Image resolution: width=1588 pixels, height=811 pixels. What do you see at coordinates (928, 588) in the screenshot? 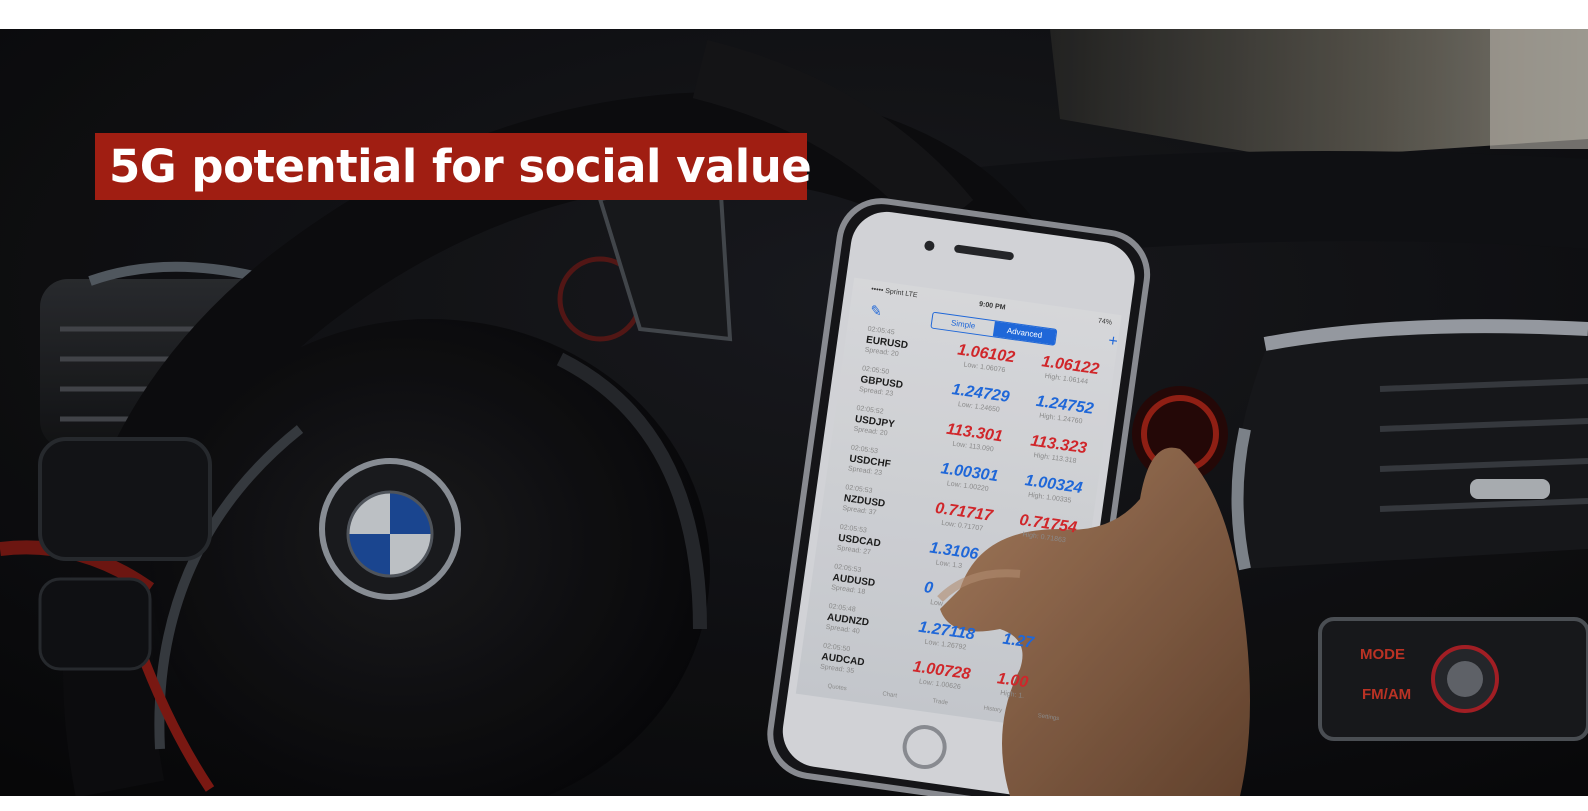
I see `quote-bid: 0` at bounding box center [928, 588].